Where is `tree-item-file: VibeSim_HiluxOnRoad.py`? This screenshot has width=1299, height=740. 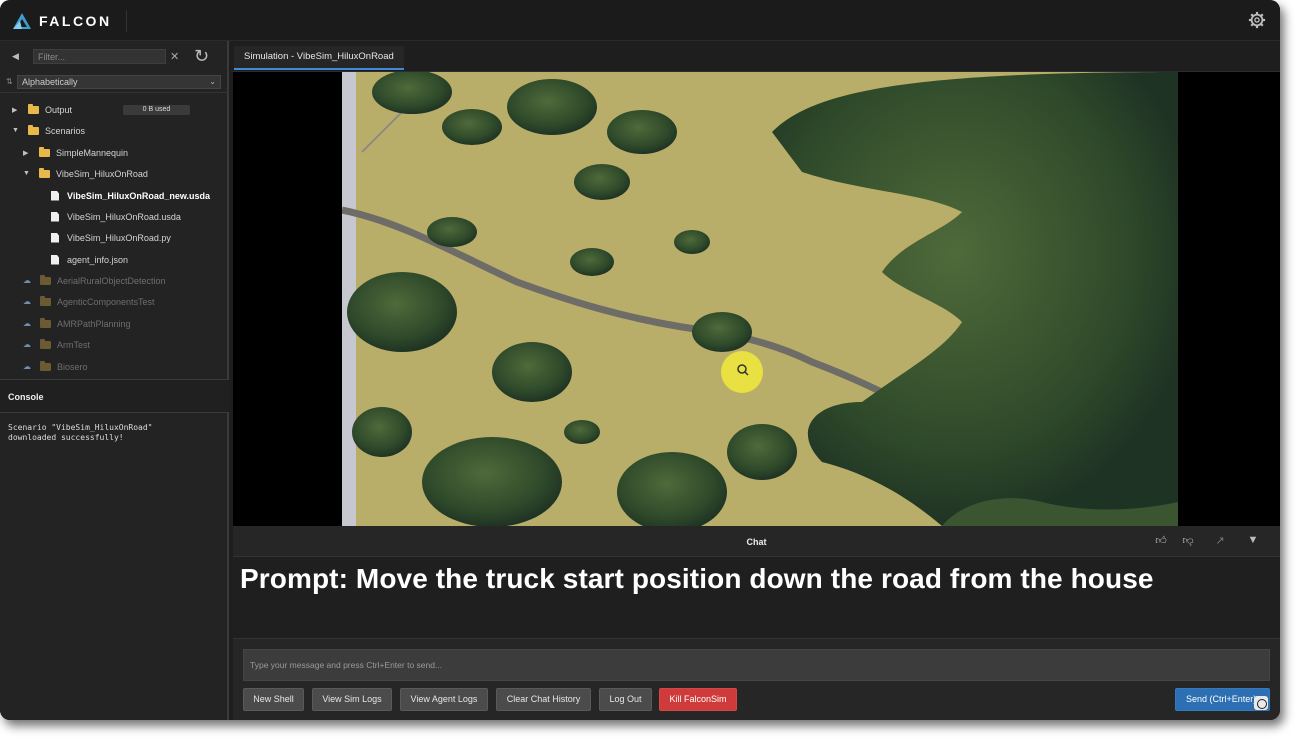
tree-item-file: VibeSim_HiluxOnRoad.py is located at coordinates (111, 237).